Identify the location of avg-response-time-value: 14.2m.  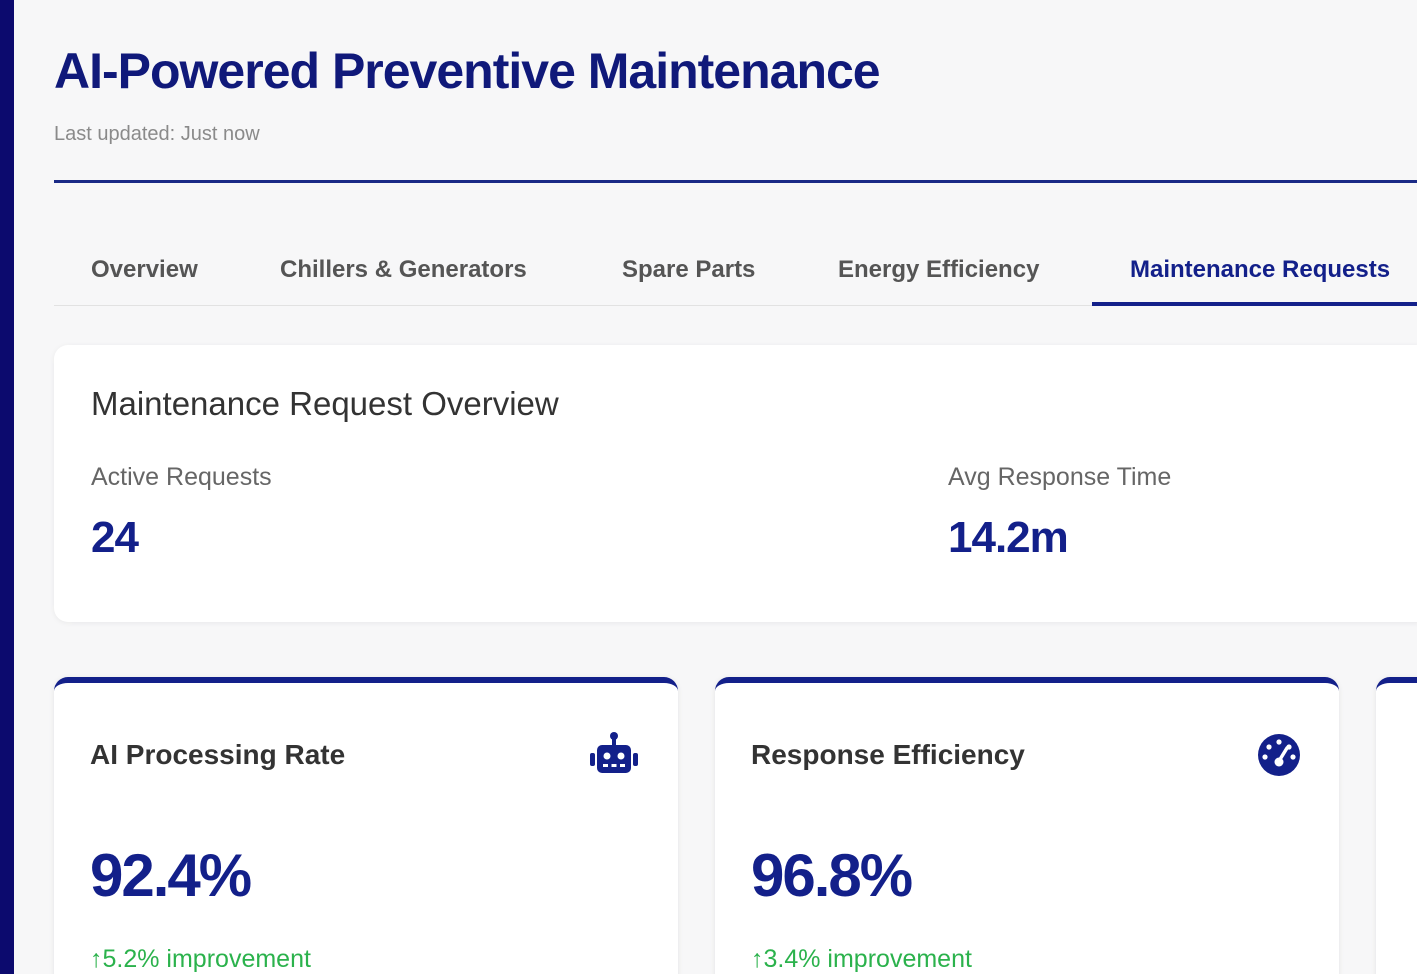
(1008, 537).